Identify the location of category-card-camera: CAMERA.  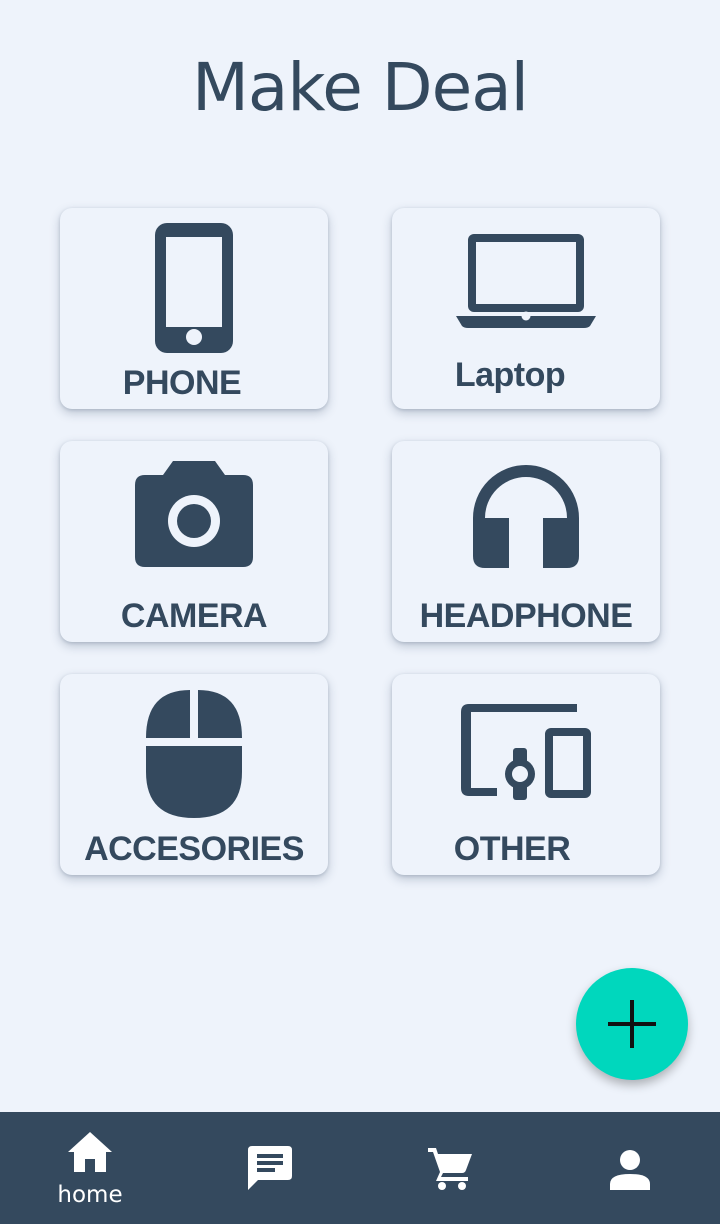
(194, 541).